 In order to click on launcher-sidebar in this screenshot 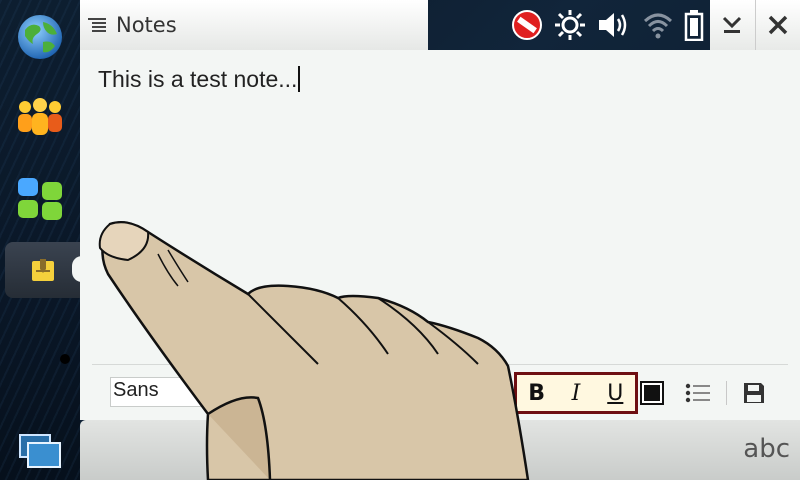, I will do `click(40, 240)`.